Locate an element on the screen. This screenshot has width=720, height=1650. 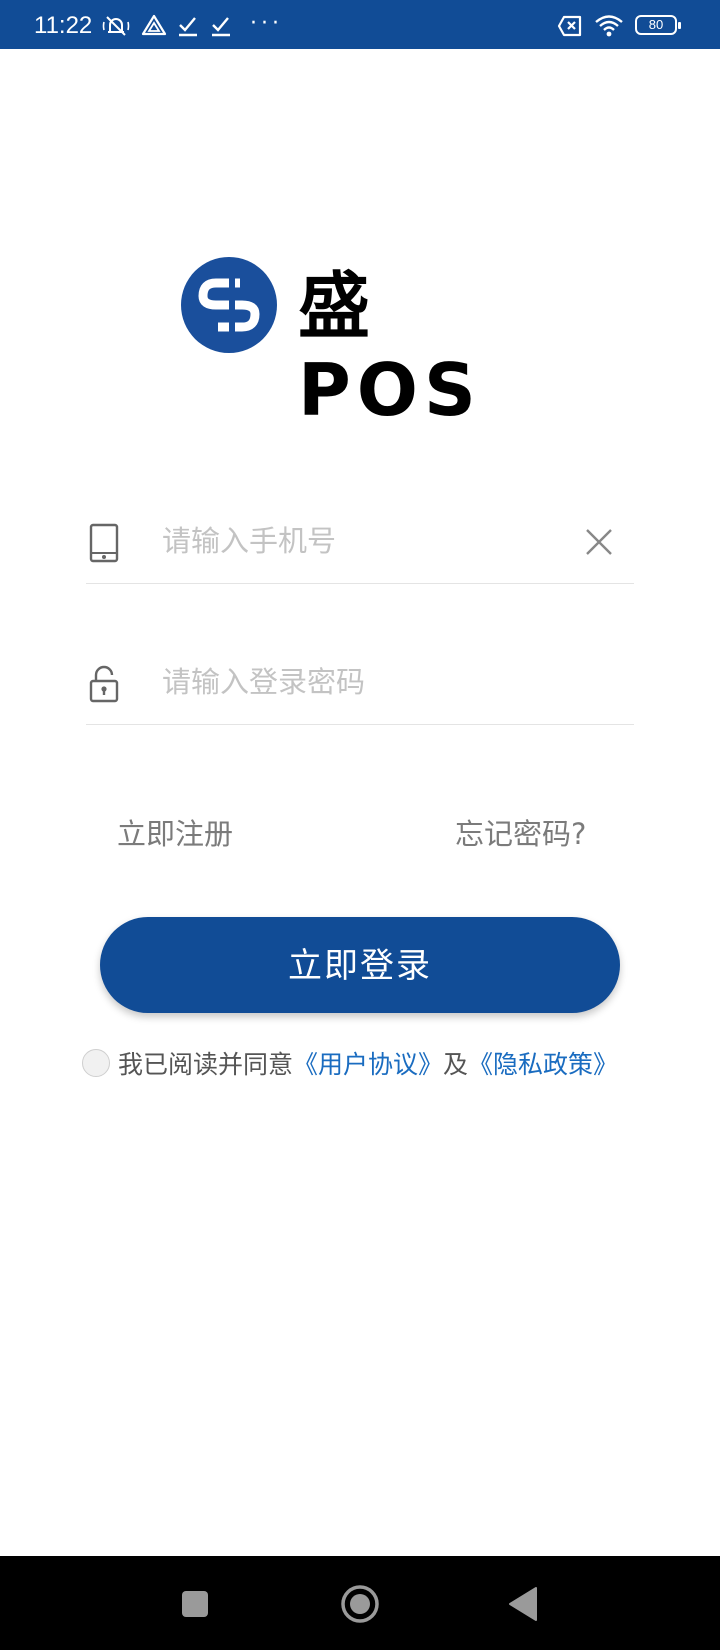
password-input is located at coordinates (357, 682).